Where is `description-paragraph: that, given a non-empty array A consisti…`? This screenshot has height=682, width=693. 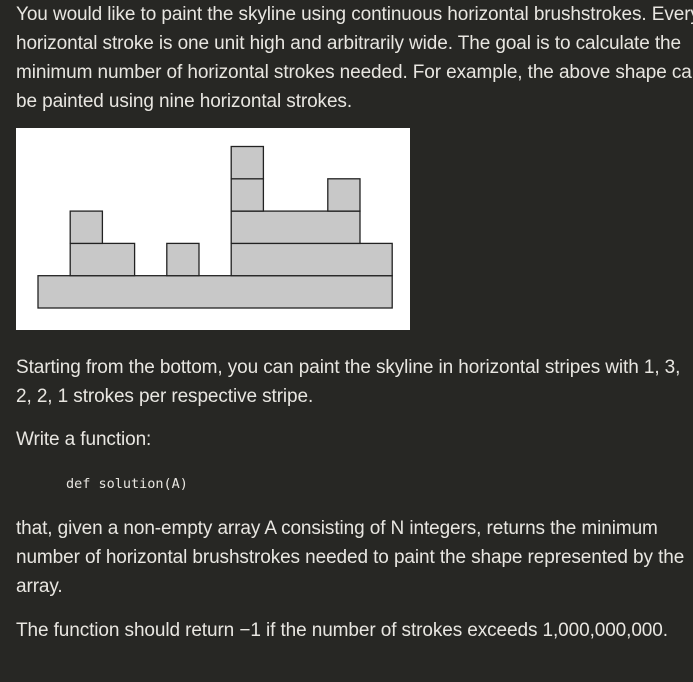 description-paragraph: that, given a non-empty array A consisti… is located at coordinates (350, 557).